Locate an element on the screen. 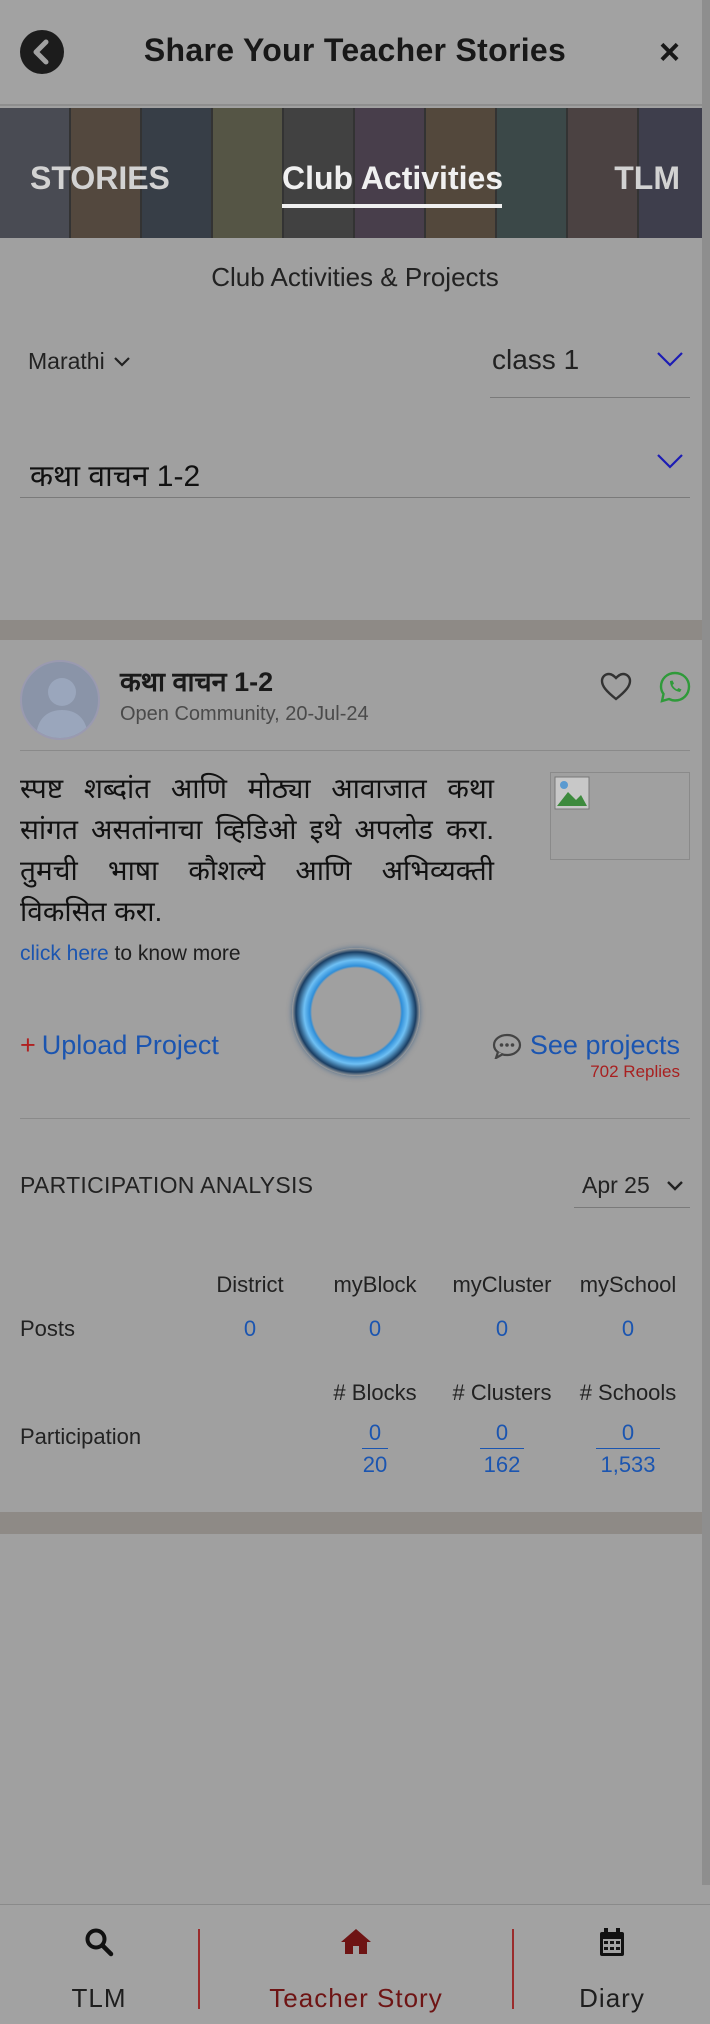 This screenshot has height=2024, width=710. participation-analysis-title: PARTICIPATION ANALYSIS is located at coordinates (167, 1185).